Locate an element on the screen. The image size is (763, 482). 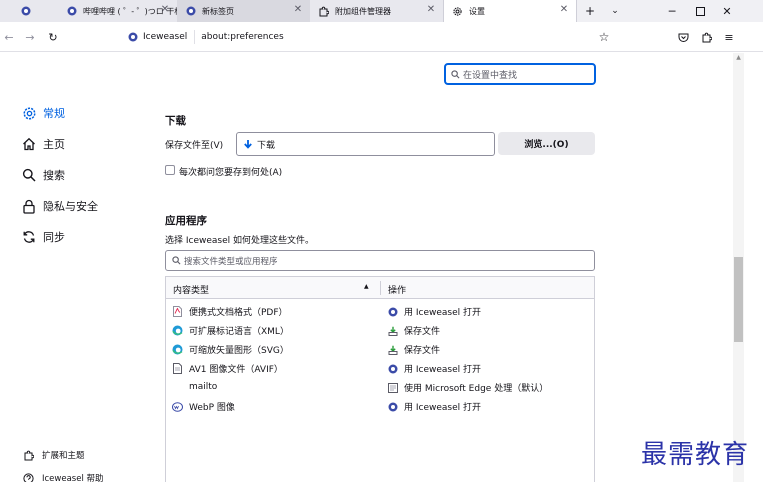
sidebar-item-search: 搜索 is located at coordinates (43, 175).